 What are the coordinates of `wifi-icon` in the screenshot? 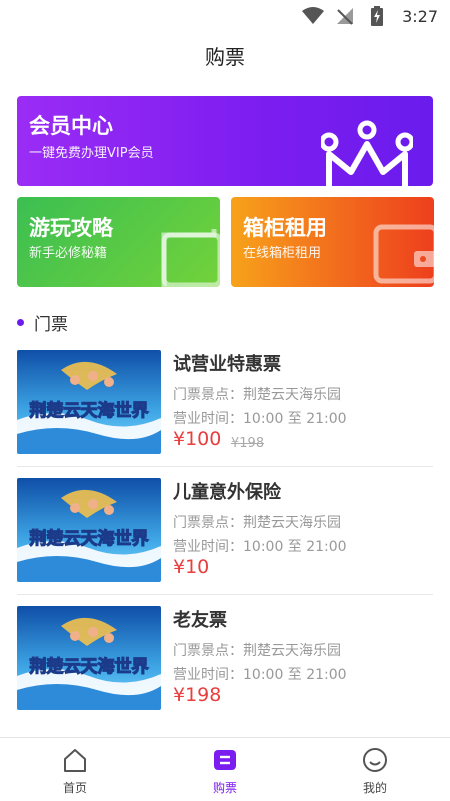 It's located at (313, 16).